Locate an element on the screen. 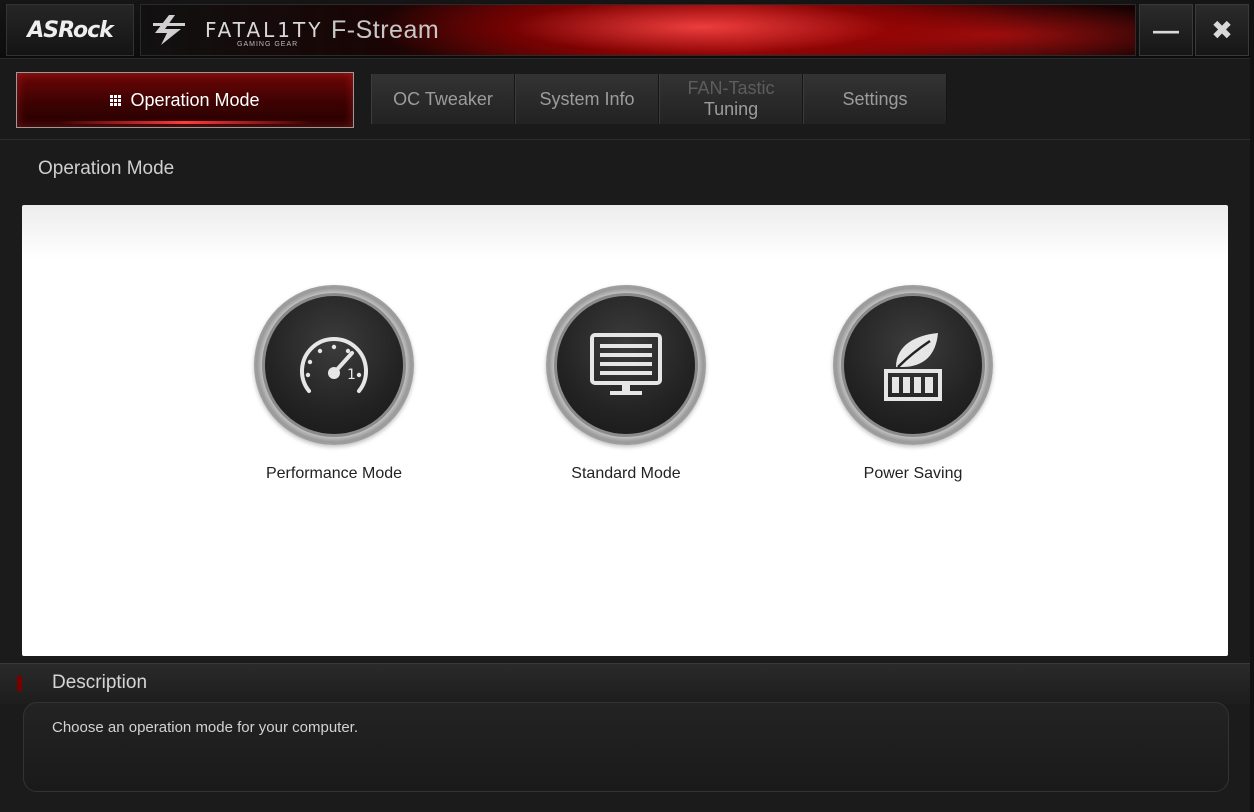 This screenshot has width=1254, height=812. power-saving-inner is located at coordinates (913, 365).